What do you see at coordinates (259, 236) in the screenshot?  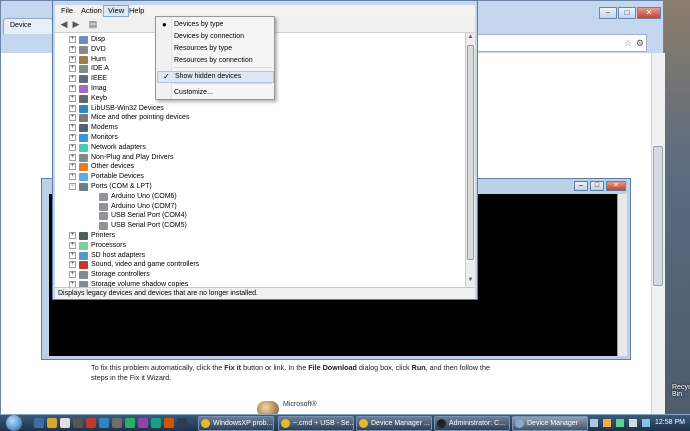 I see `tree-category: + Printers` at bounding box center [259, 236].